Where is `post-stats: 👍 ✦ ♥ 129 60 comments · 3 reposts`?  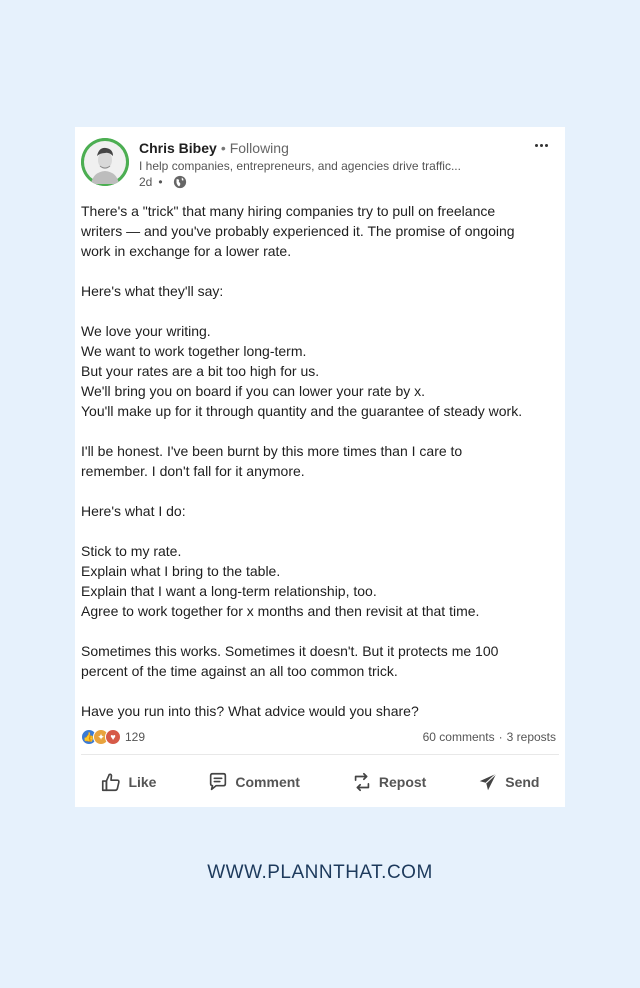
post-stats: 👍 ✦ ♥ 129 60 comments · 3 reposts is located at coordinates (318, 737).